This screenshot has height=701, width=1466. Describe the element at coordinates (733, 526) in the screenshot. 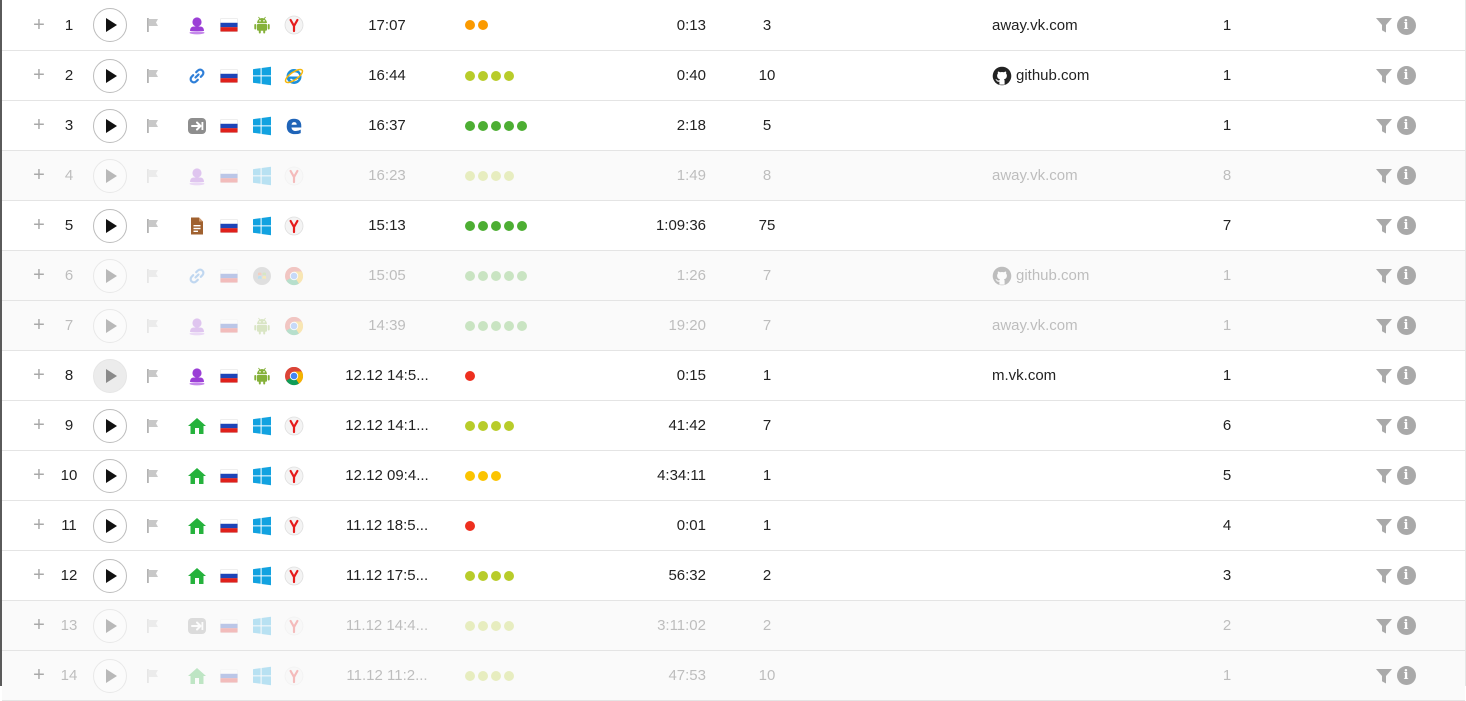

I see `table-row: + 11 11.12 18:5... 0:01 1 4 i` at that location.